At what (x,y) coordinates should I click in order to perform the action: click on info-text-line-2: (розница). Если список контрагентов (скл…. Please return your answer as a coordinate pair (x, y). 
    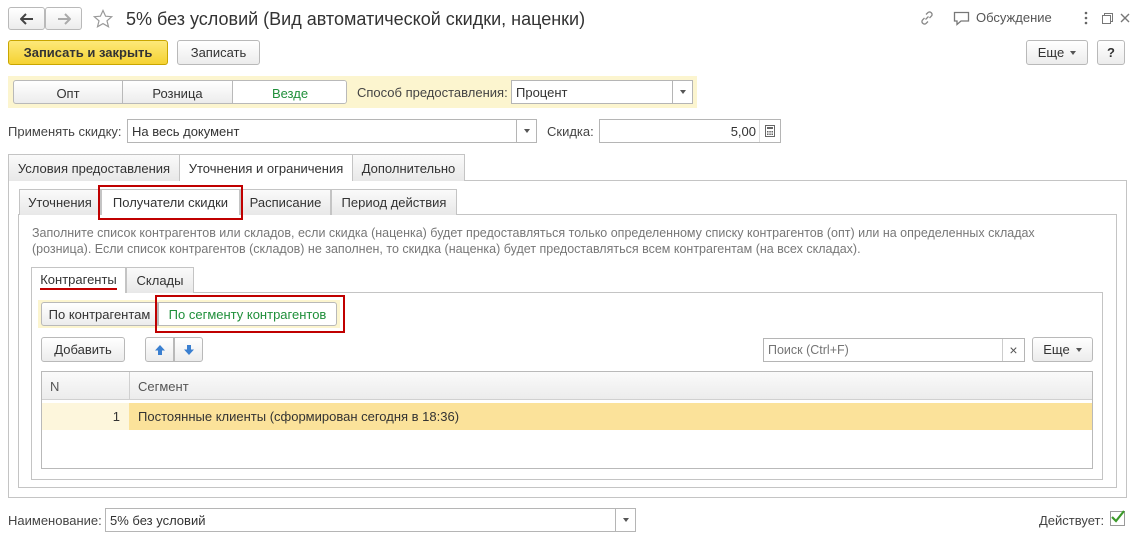
    Looking at the image, I should click on (446, 249).